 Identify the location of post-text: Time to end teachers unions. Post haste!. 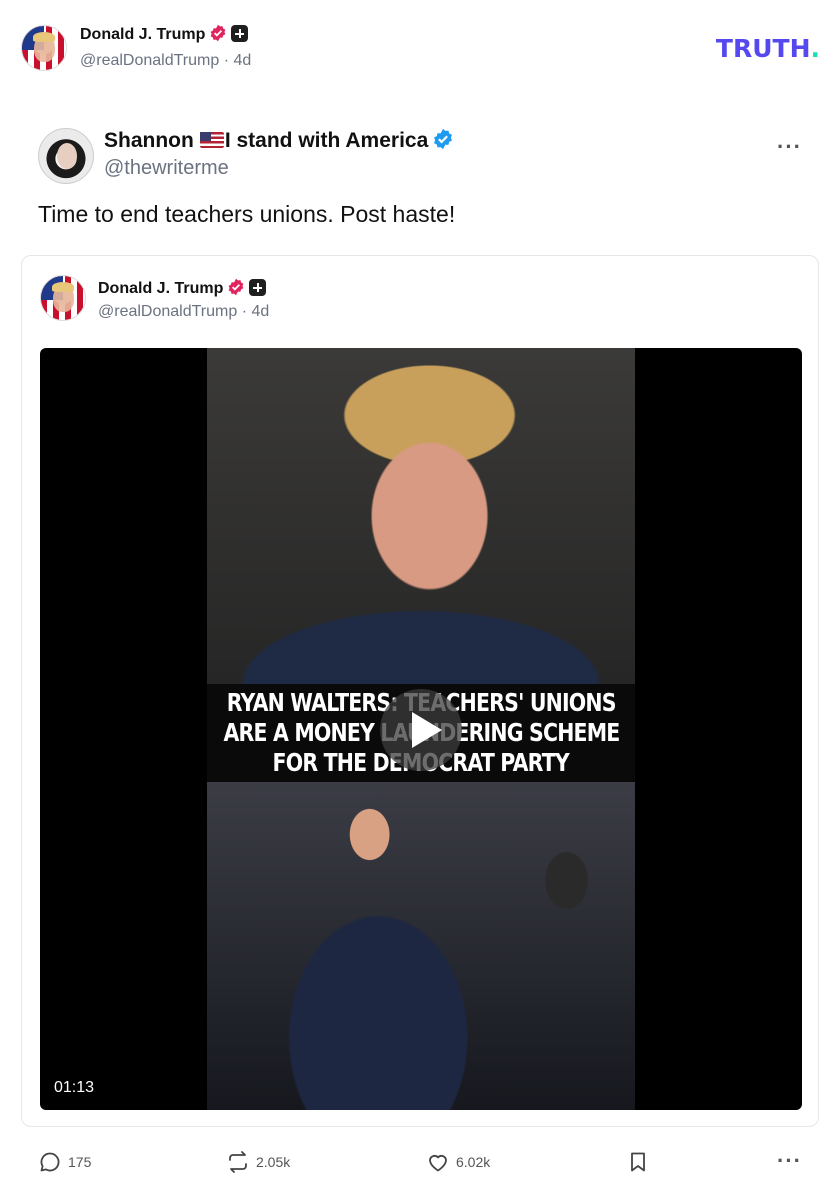
(247, 214).